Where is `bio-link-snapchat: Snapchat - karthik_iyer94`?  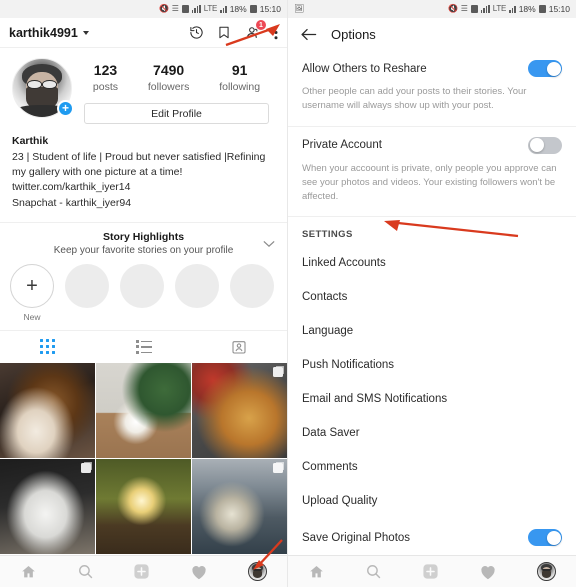
bio-link-snapchat: Snapchat - karthik_iyer94 is located at coordinates (72, 203).